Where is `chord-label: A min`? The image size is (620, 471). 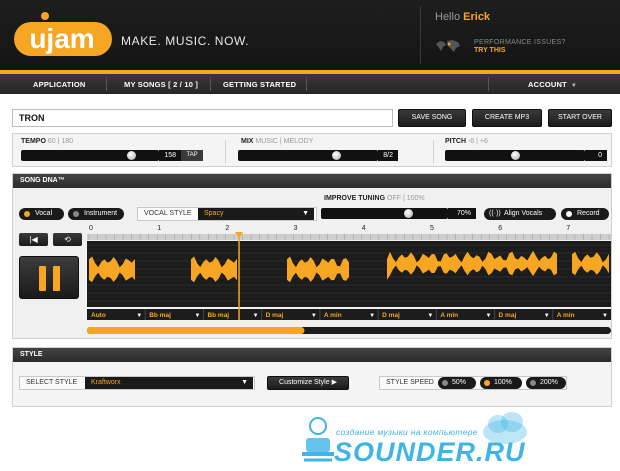
chord-label: A min is located at coordinates (449, 315).